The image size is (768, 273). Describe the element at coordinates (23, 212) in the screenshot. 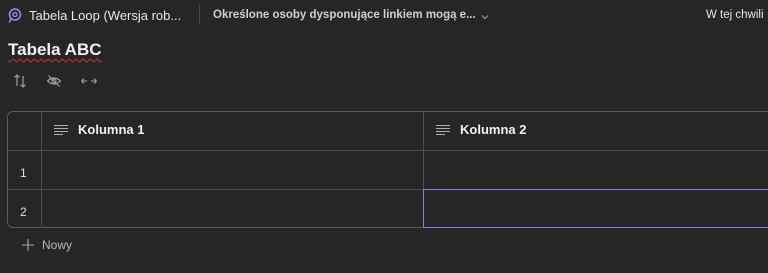

I see `row-number: 2` at that location.